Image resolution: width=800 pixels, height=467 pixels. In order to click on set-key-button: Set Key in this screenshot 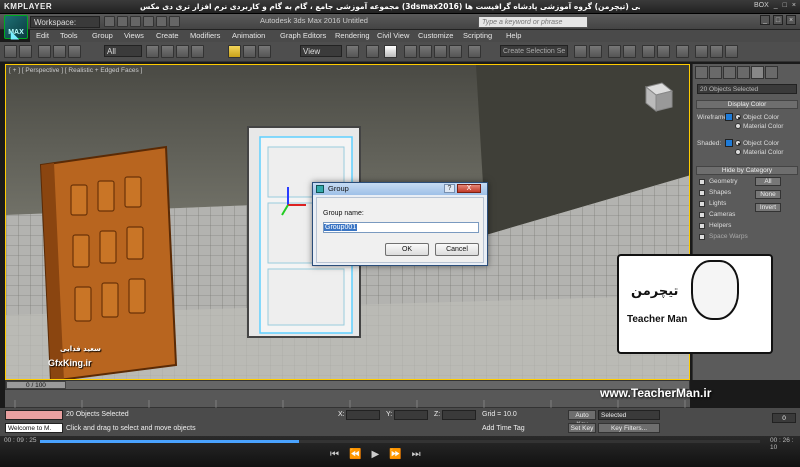, I will do `click(582, 428)`.